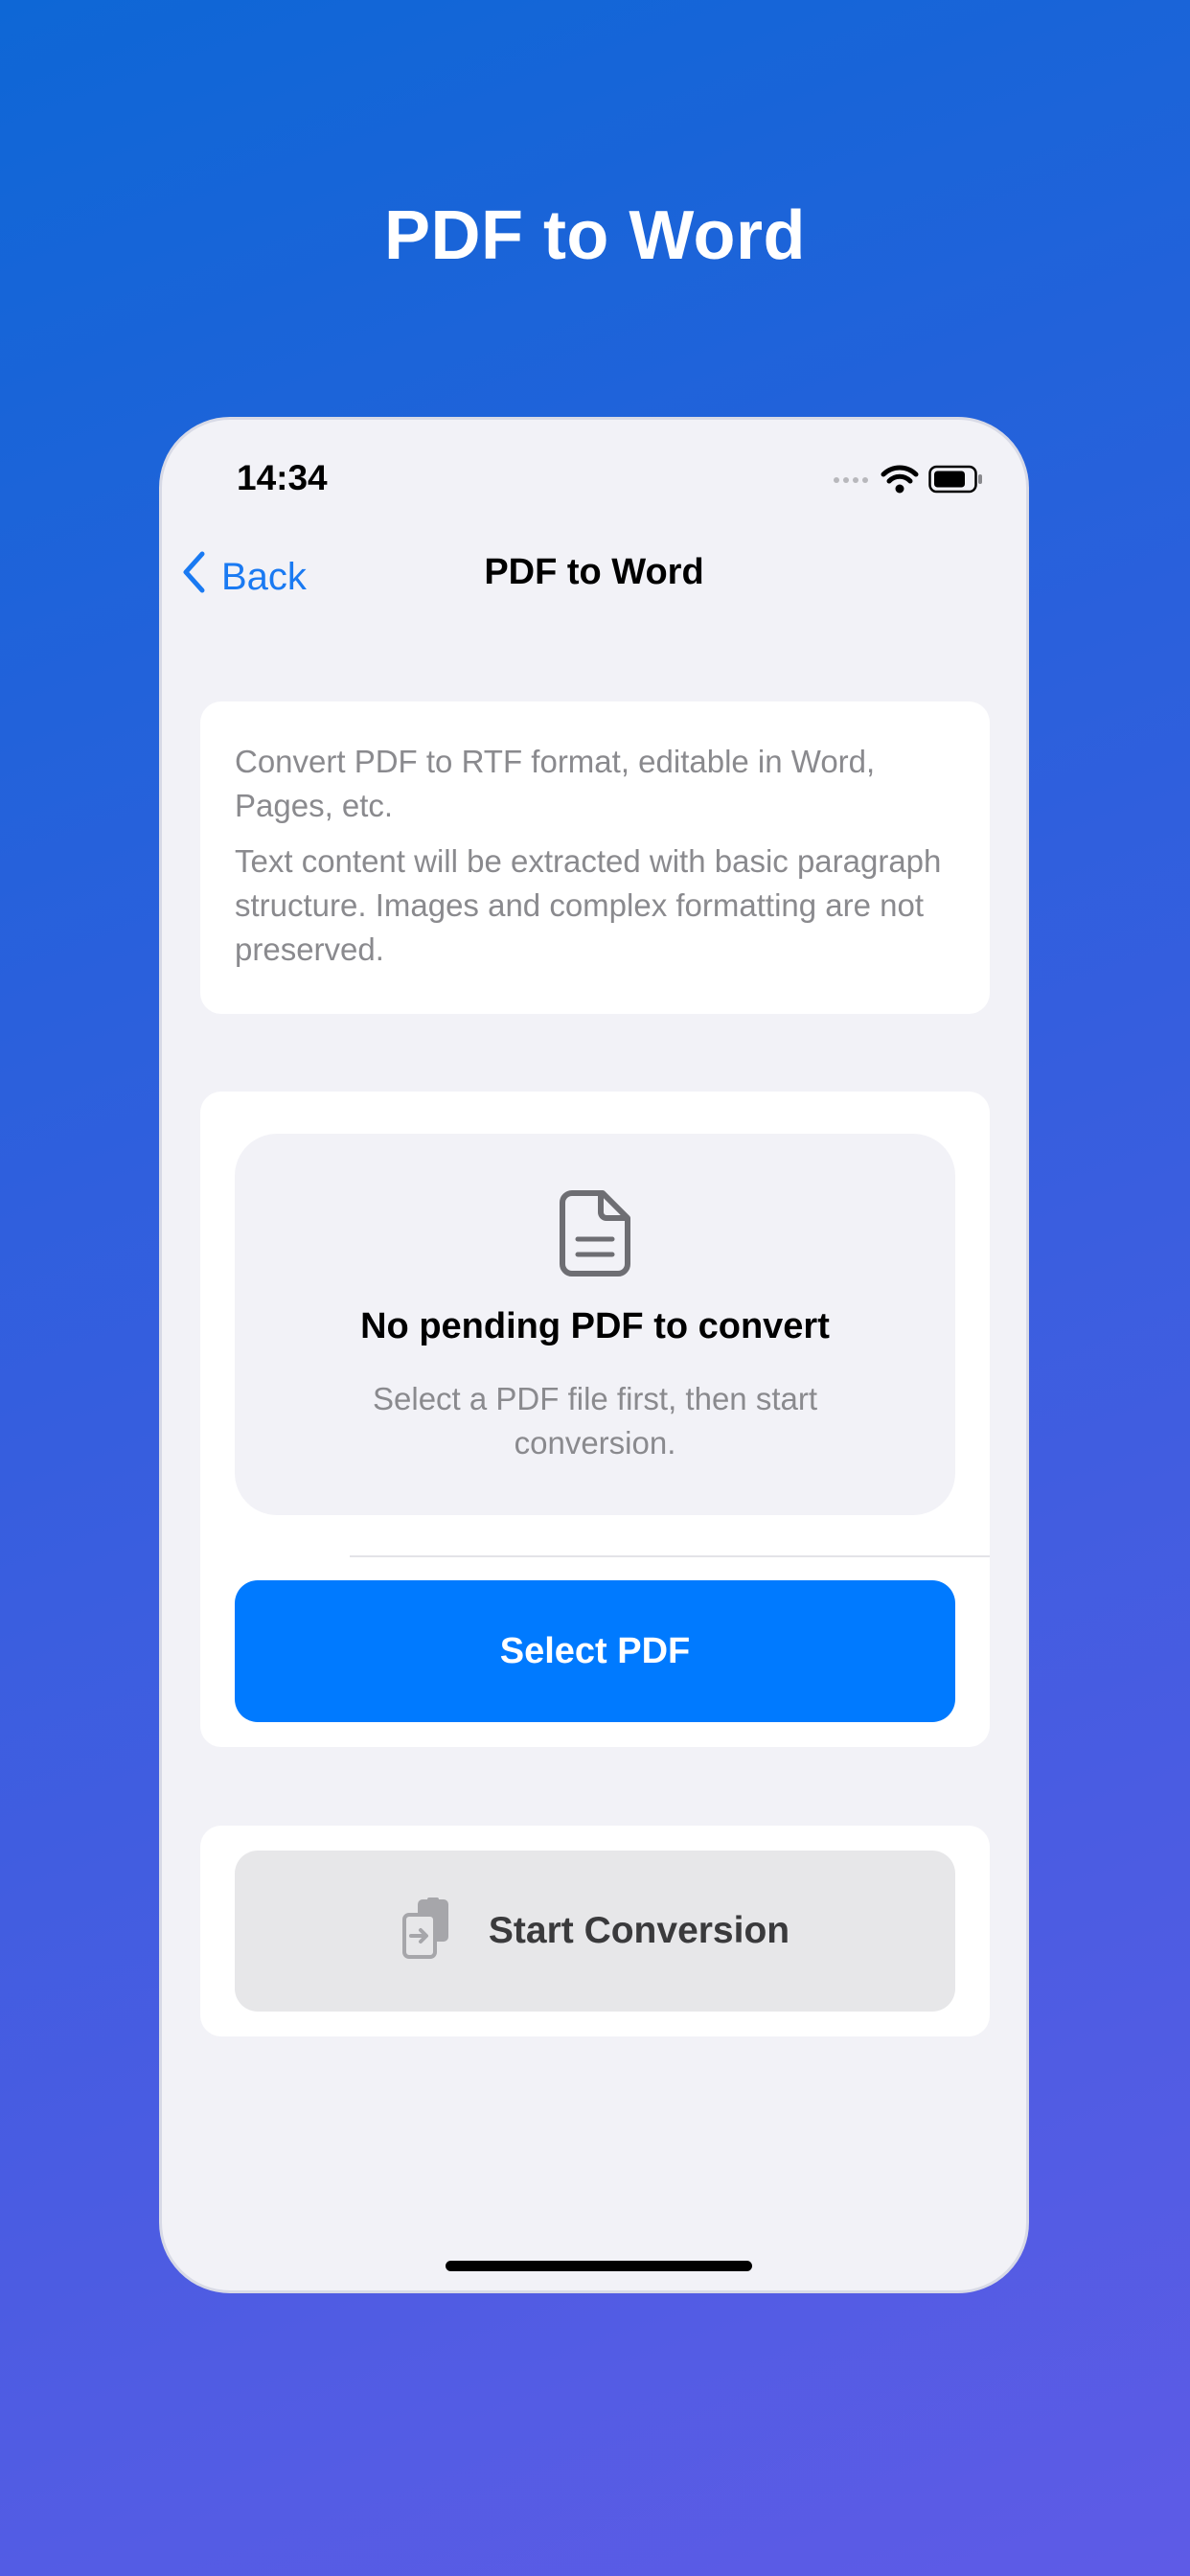 This screenshot has height=2576, width=1190. Describe the element at coordinates (595, 1235) in the screenshot. I see `document-icon` at that location.